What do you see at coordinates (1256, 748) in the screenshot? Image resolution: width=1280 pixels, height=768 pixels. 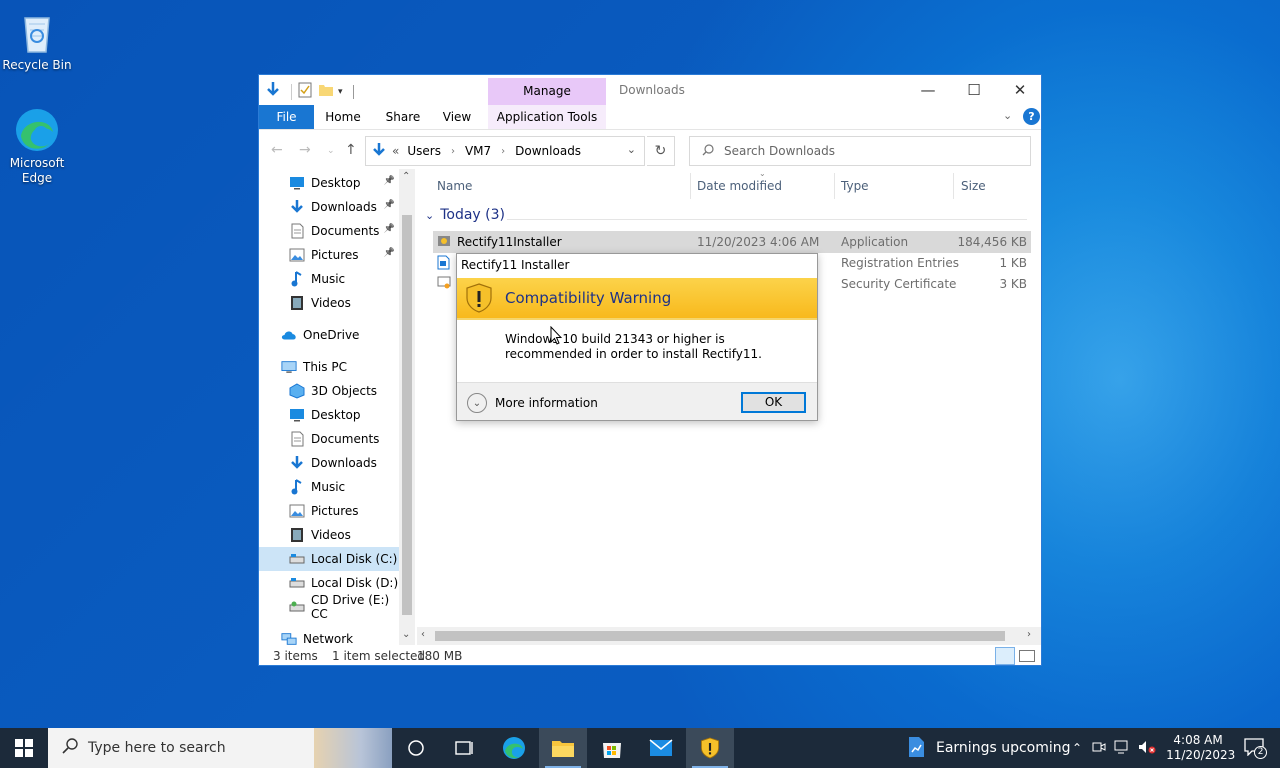 I see `notification-center-icon: 2` at bounding box center [1256, 748].